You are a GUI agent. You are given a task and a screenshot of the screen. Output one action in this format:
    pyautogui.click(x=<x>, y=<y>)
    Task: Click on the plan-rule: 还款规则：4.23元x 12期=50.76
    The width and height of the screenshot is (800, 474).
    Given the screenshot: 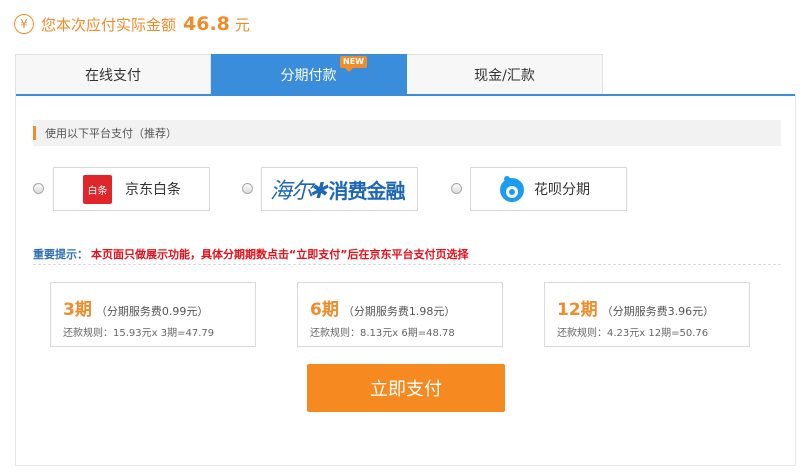 What is the action you would take?
    pyautogui.click(x=633, y=333)
    